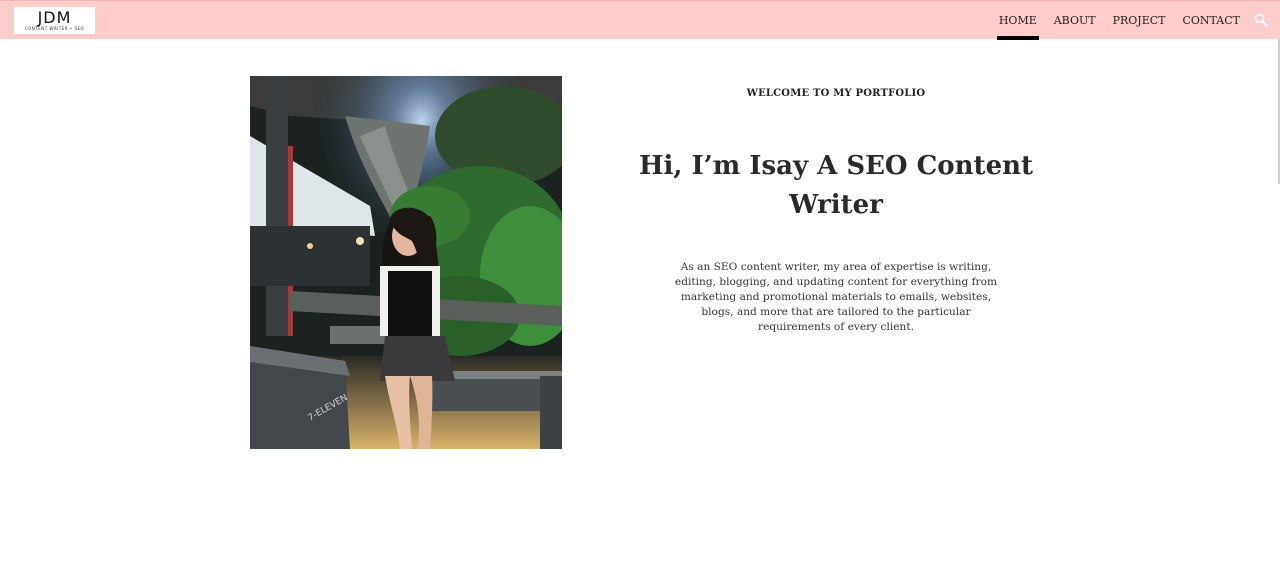 The height and width of the screenshot is (564, 1280). What do you see at coordinates (1139, 20) in the screenshot?
I see `nav-project: PROJECT` at bounding box center [1139, 20].